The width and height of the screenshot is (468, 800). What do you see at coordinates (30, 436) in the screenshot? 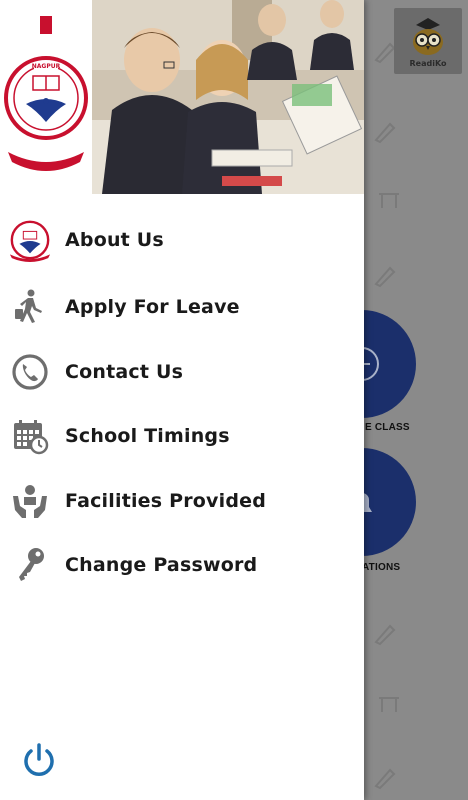
I see `calendar-clock-icon` at bounding box center [30, 436].